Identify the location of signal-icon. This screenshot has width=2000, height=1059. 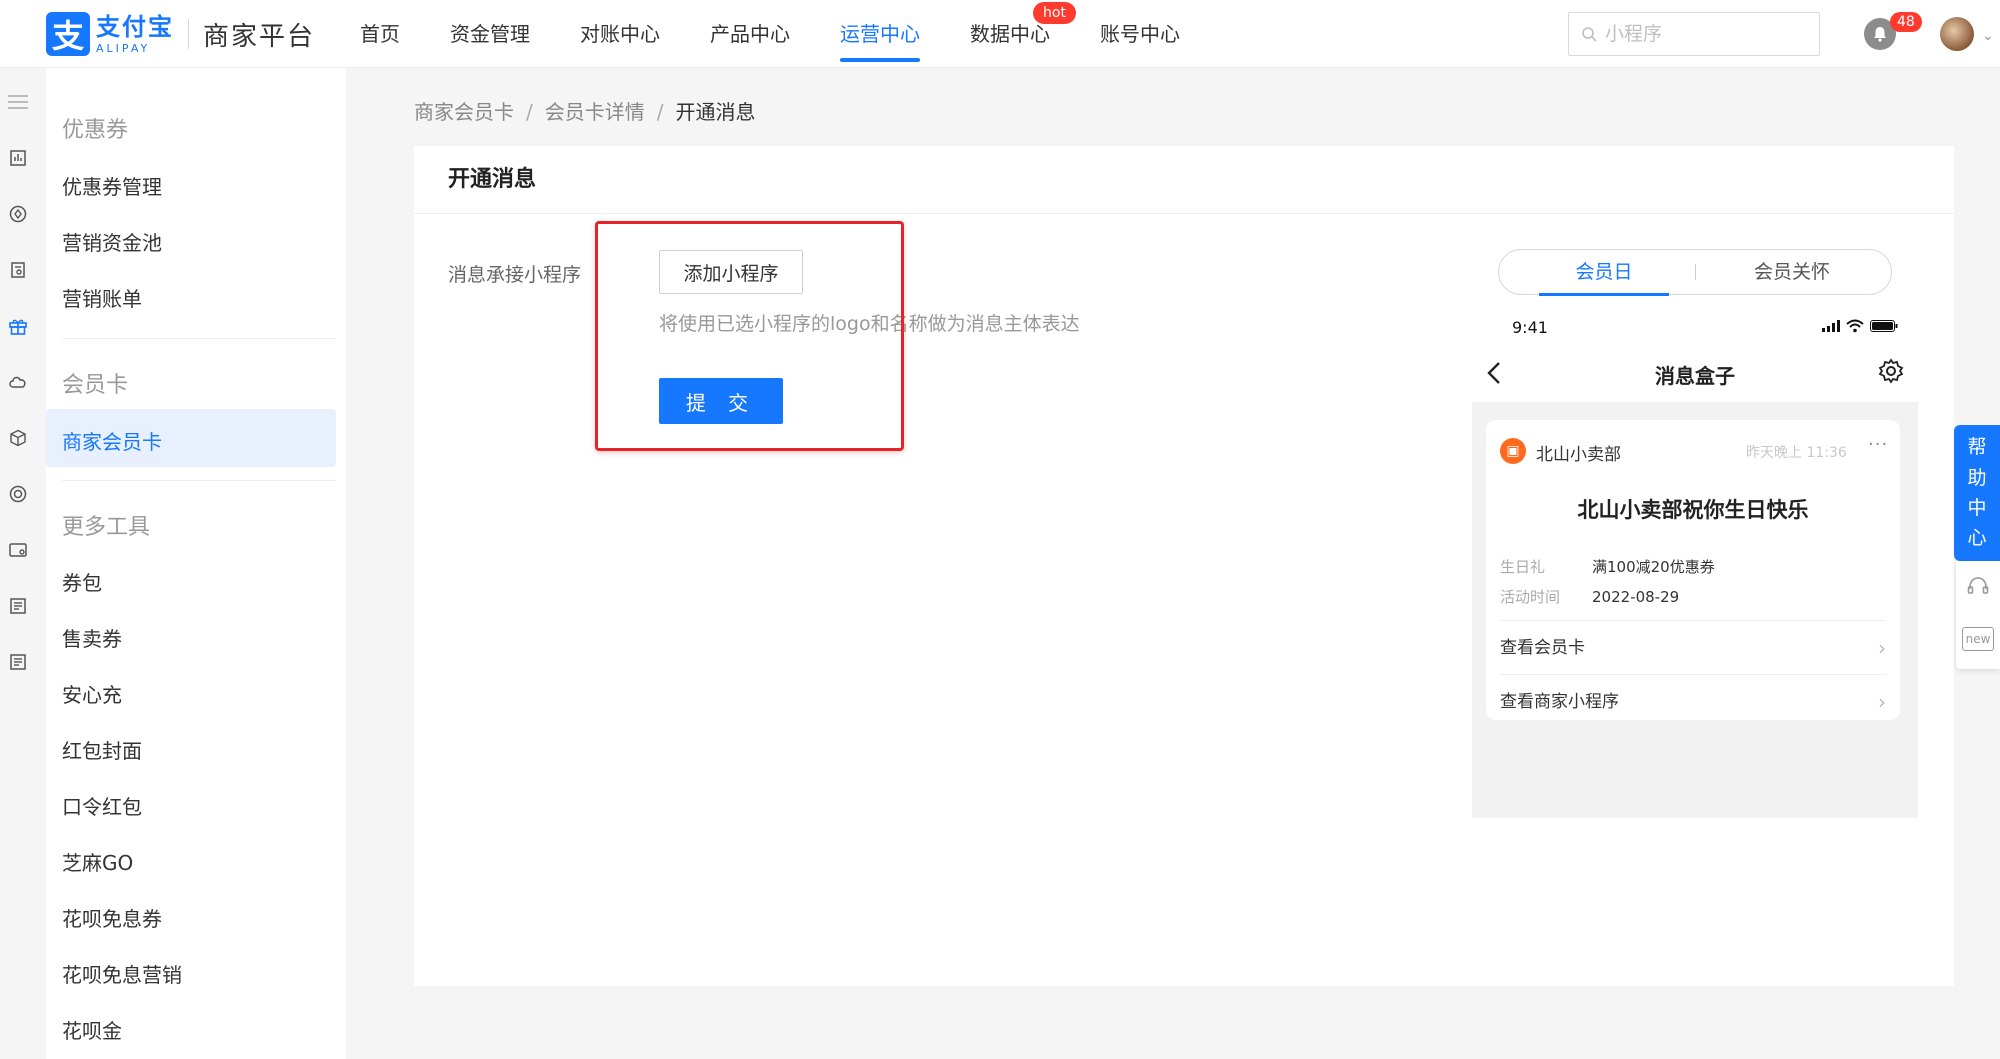
(1831, 326).